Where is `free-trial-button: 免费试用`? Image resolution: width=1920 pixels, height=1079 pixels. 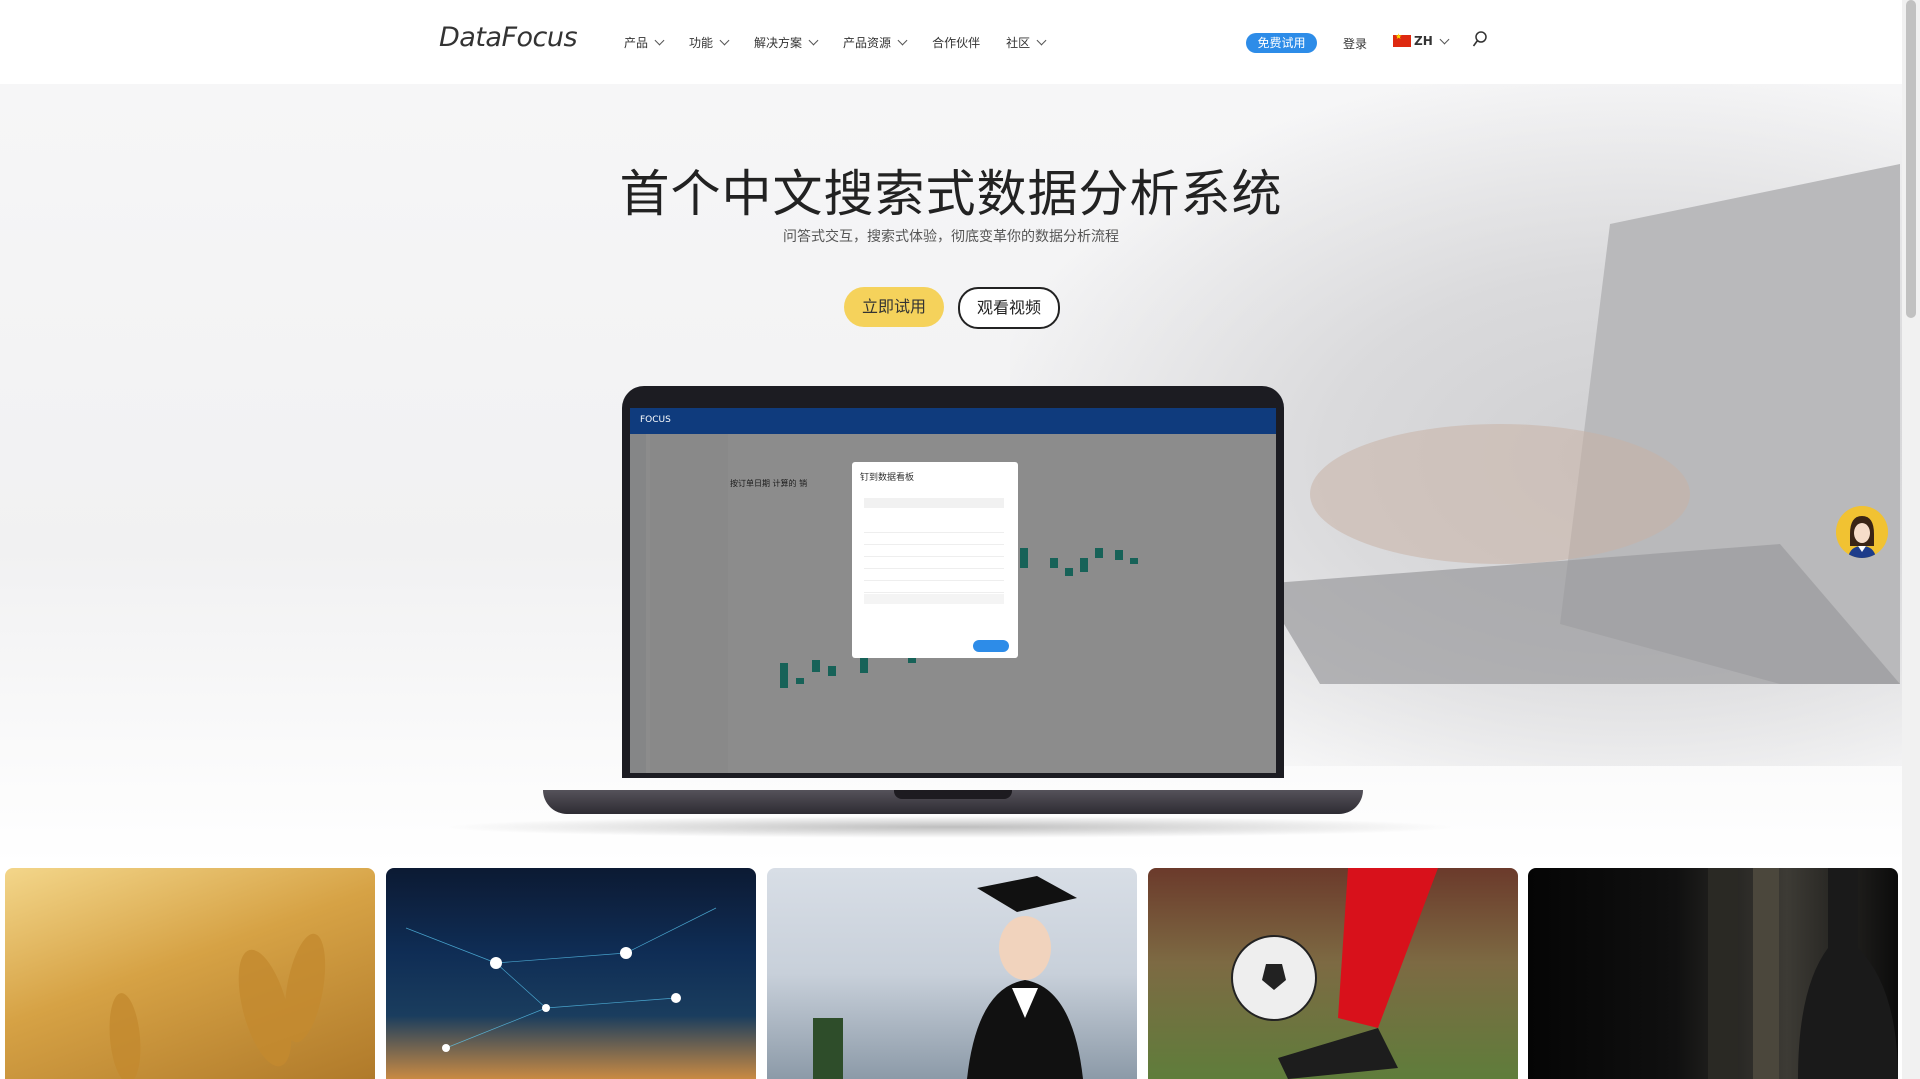 free-trial-button: 免费试用 is located at coordinates (1281, 43).